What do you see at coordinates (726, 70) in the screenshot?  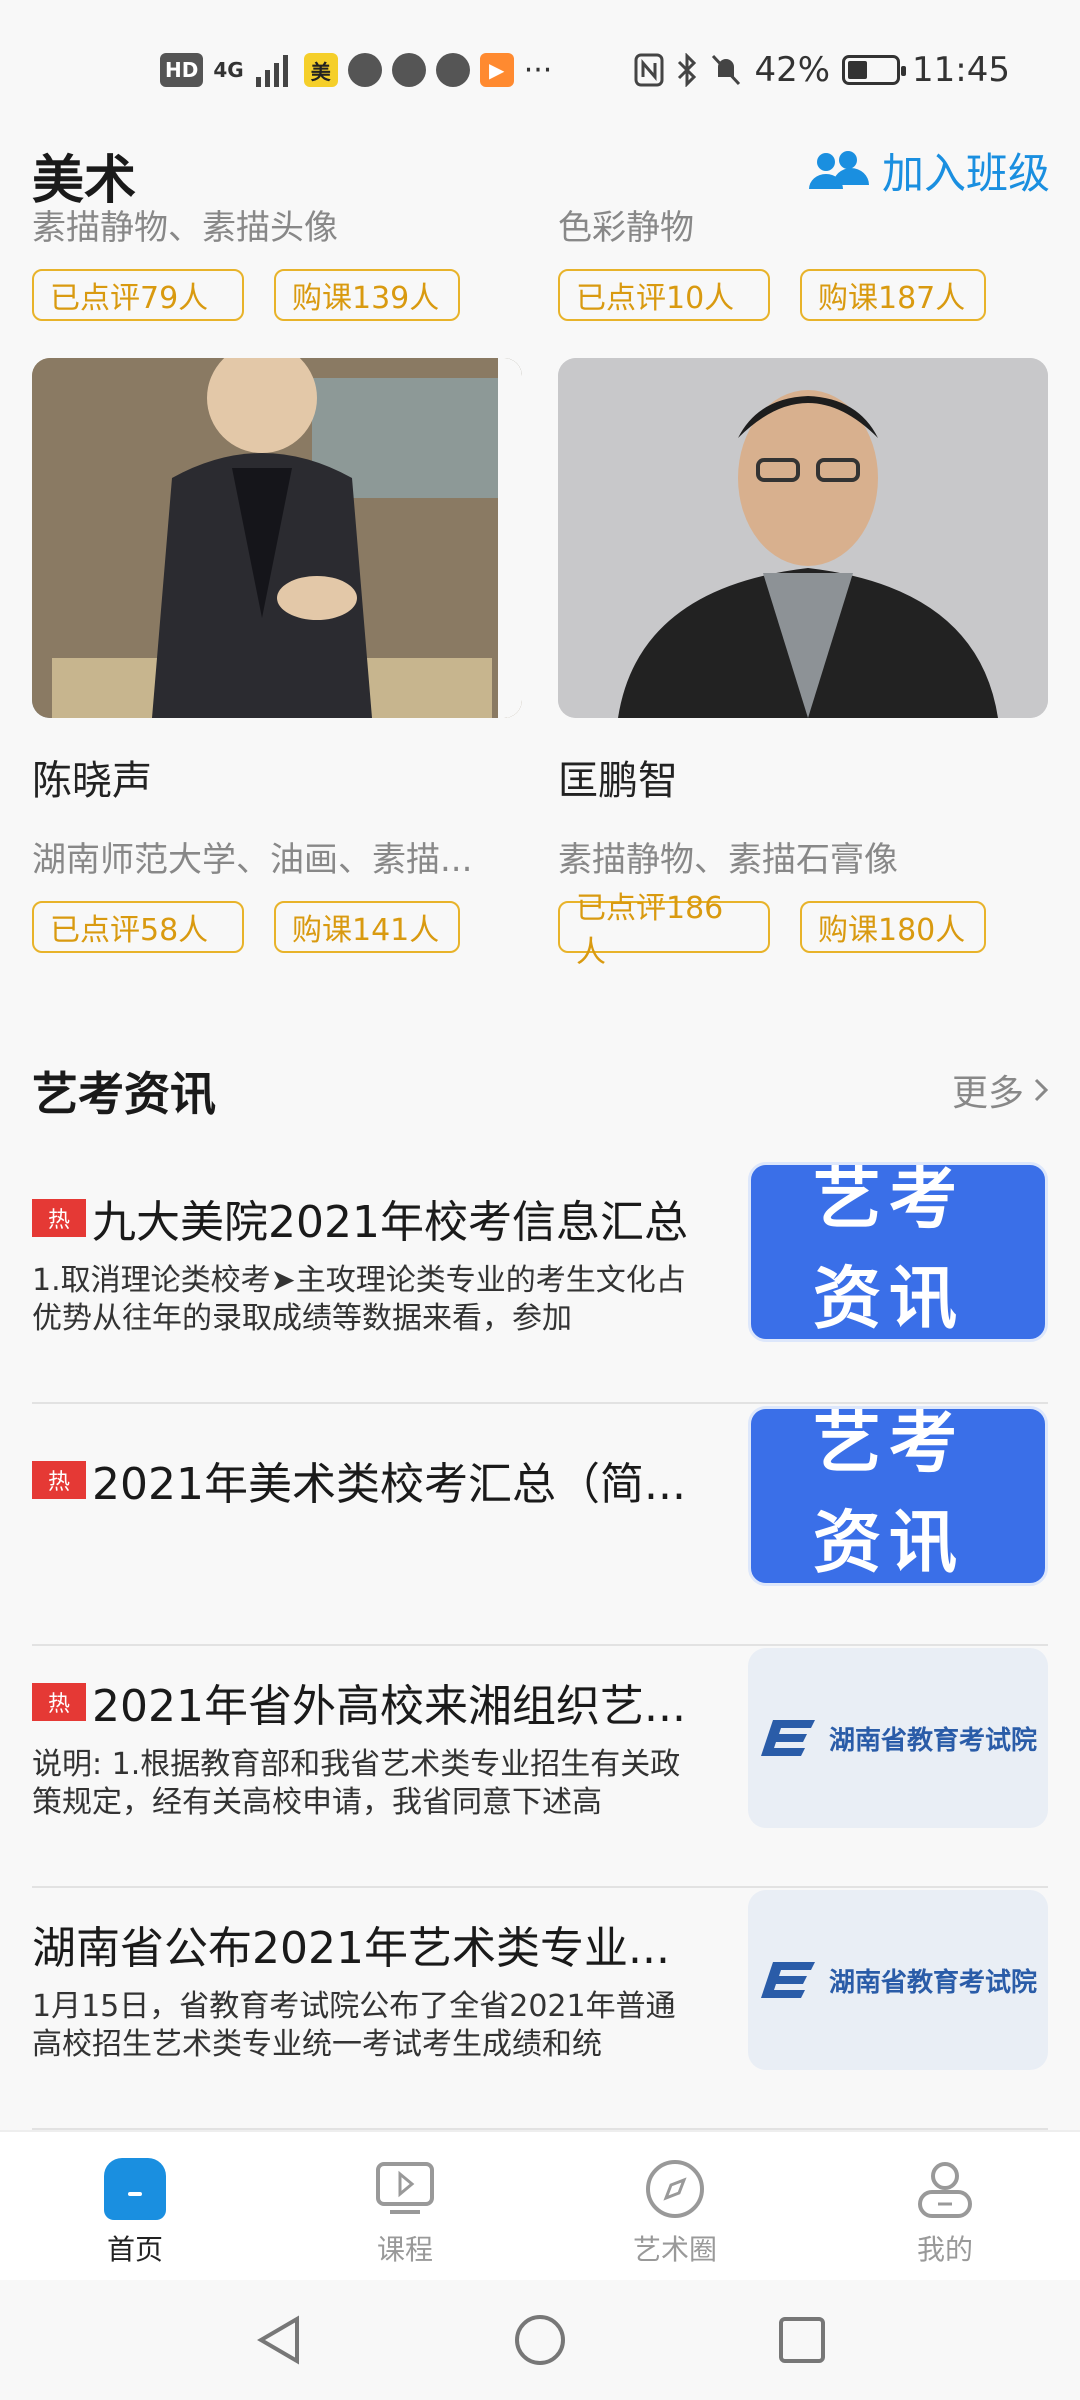 I see `mute-bell-icon` at bounding box center [726, 70].